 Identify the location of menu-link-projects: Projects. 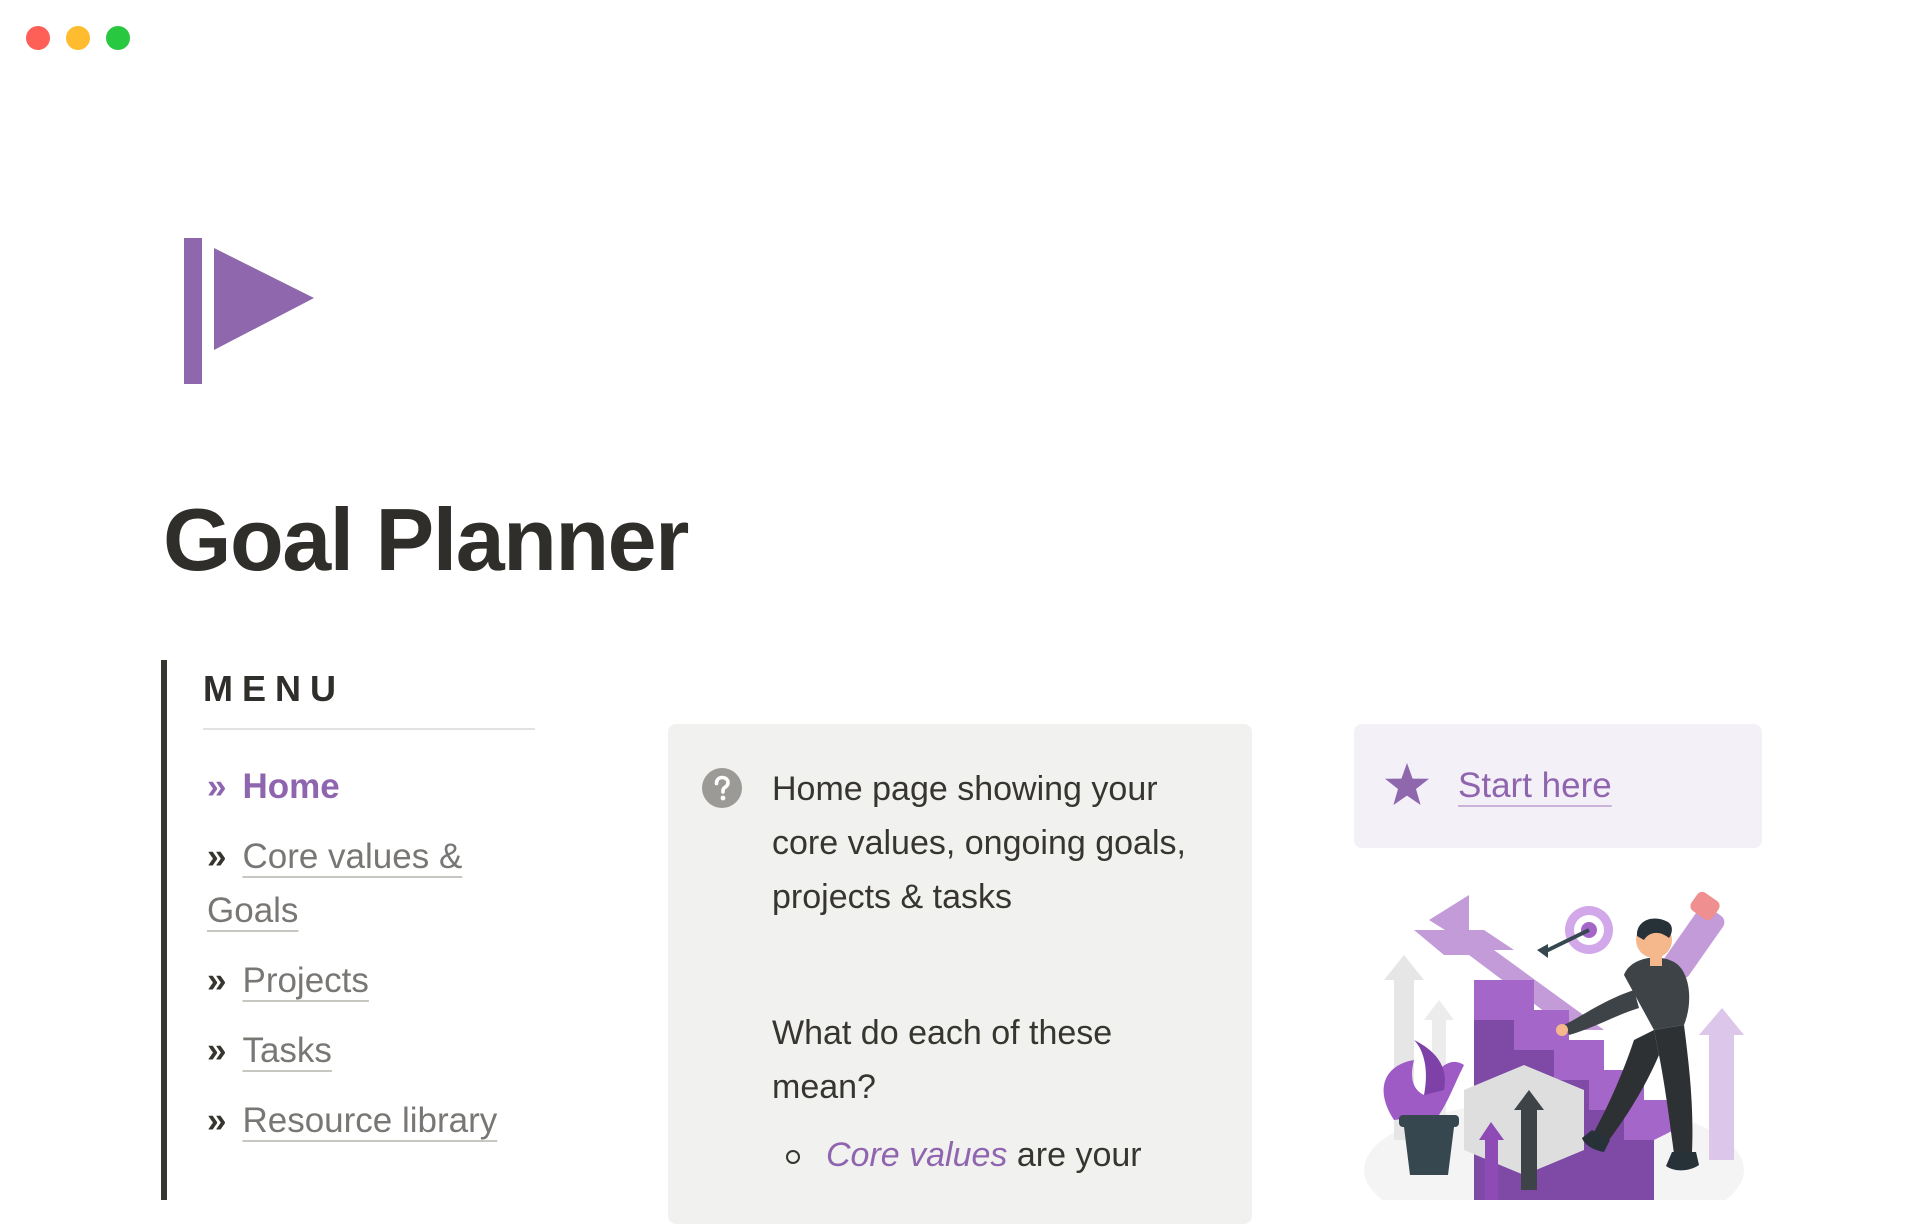
(305, 980).